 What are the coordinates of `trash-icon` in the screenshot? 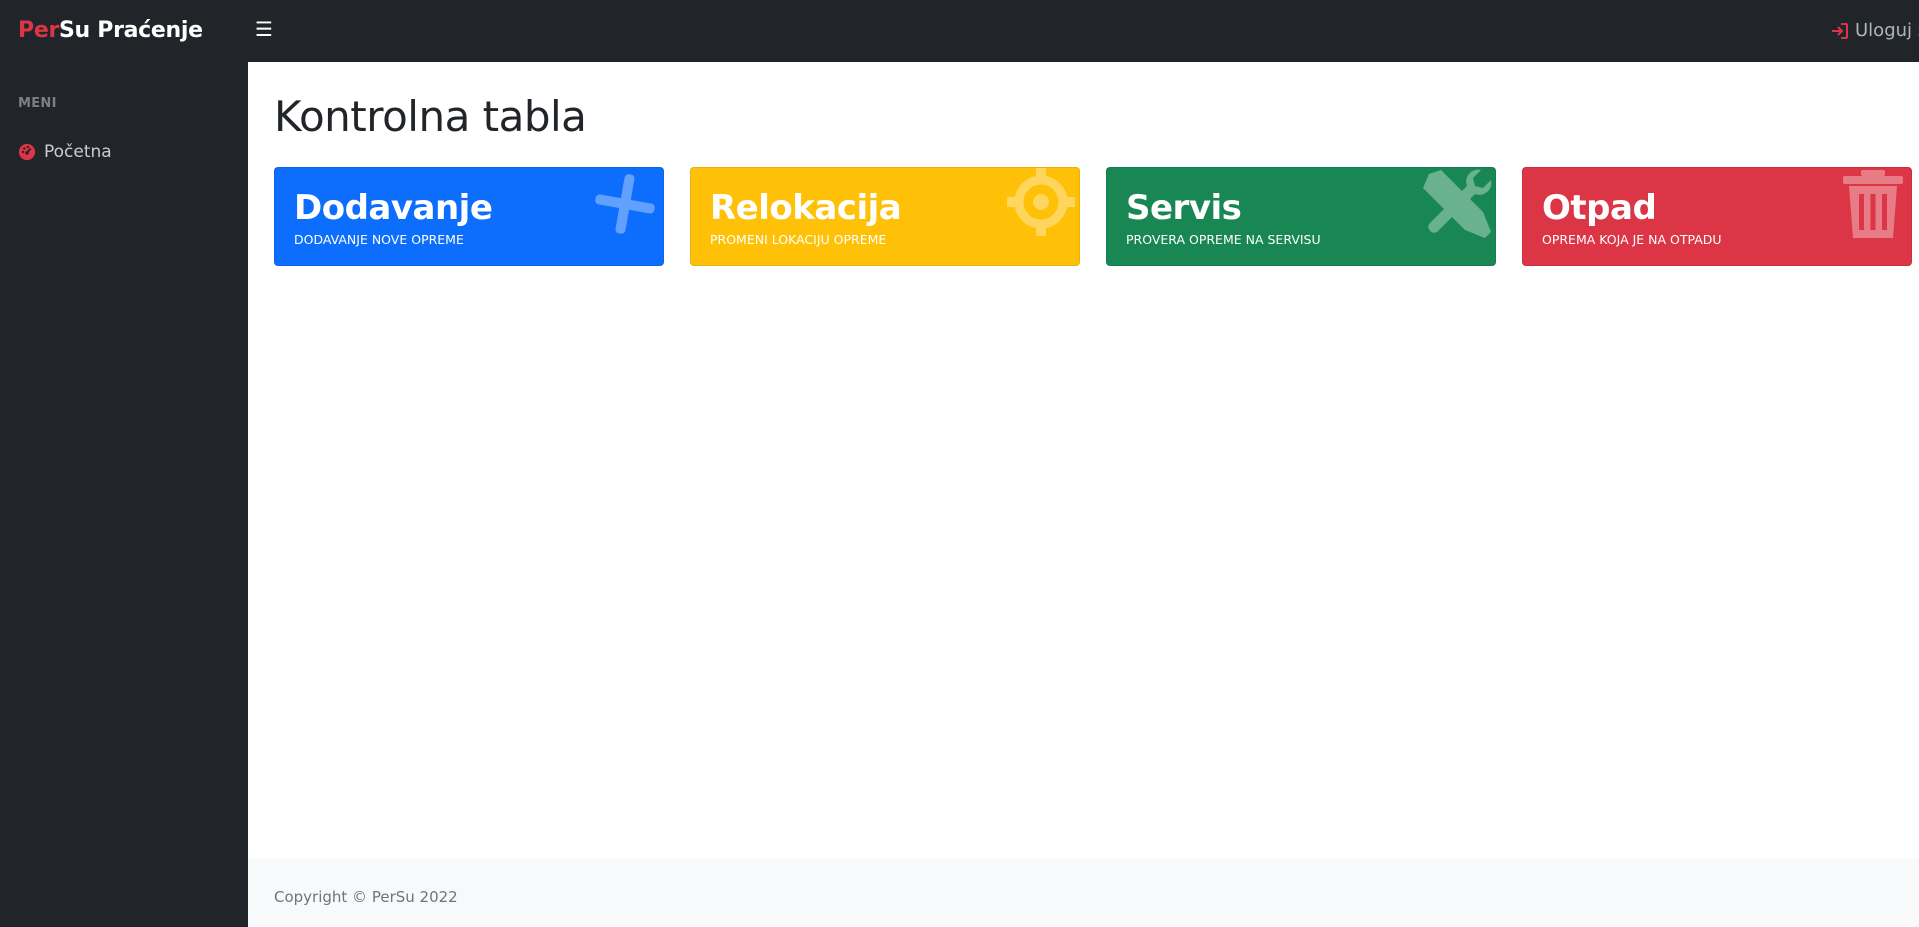 It's located at (1873, 204).